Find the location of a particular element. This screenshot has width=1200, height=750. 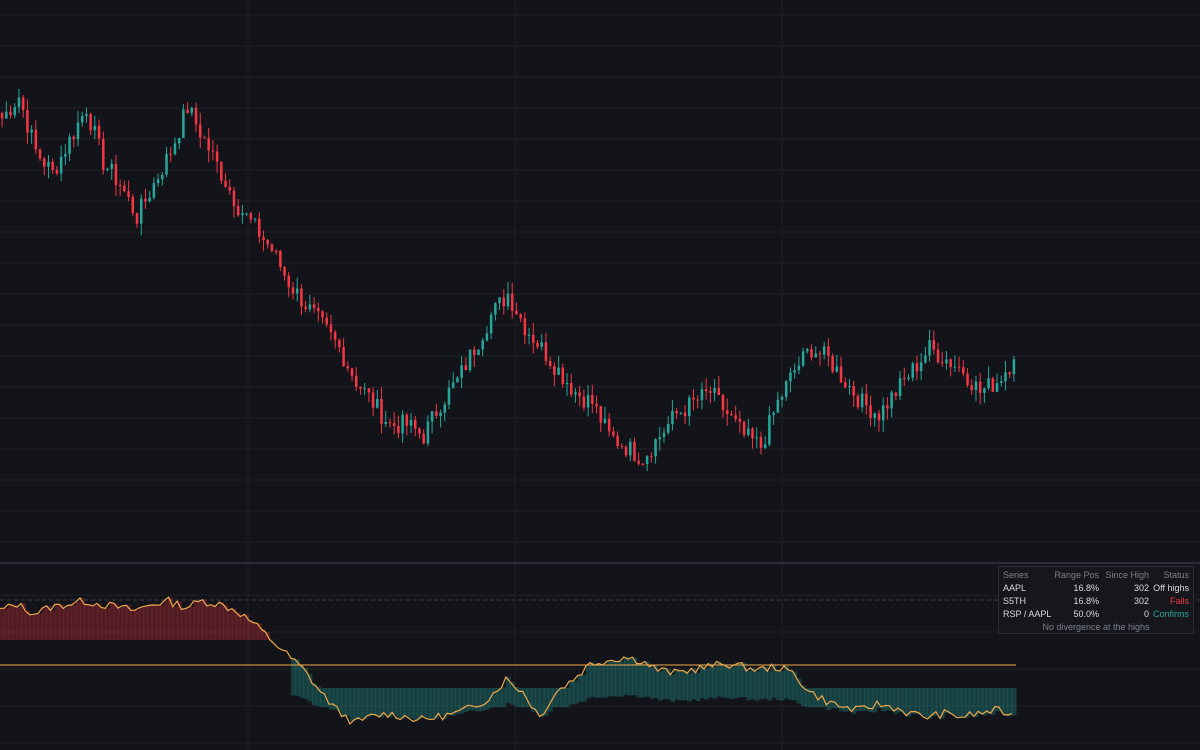

stats-note: No divergence at the highs is located at coordinates (1096, 627).